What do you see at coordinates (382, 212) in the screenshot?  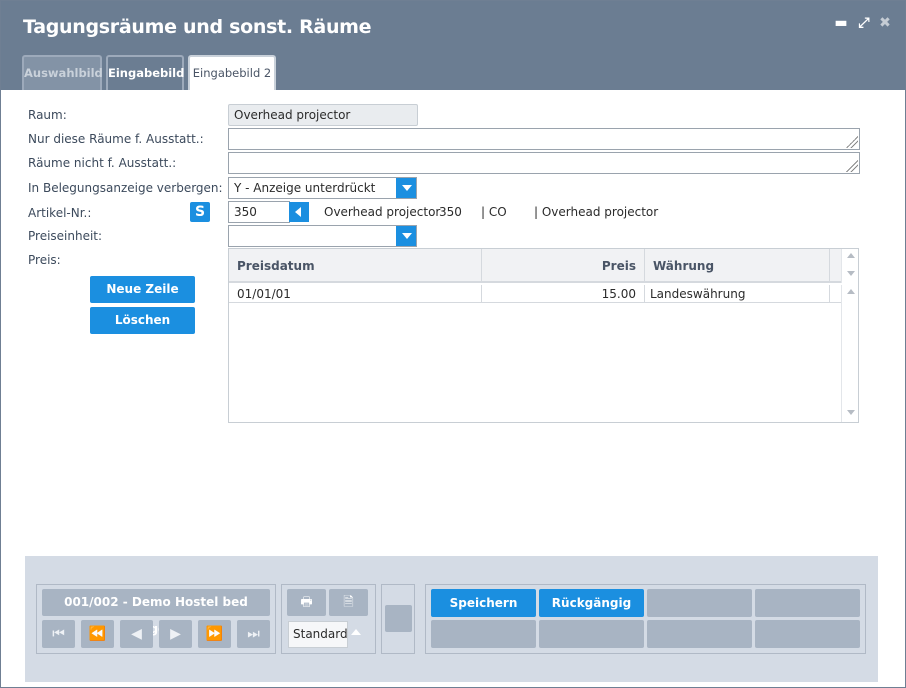 I see `artikel-description: Overhead projector` at bounding box center [382, 212].